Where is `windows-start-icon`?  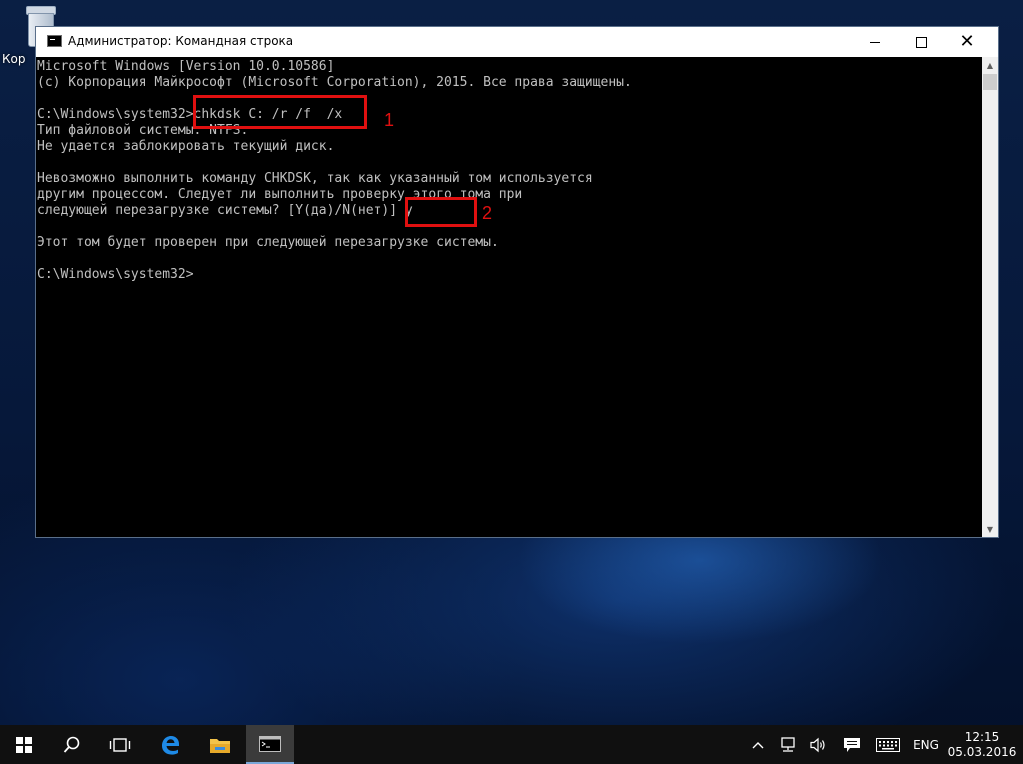
windows-start-icon is located at coordinates (24, 744).